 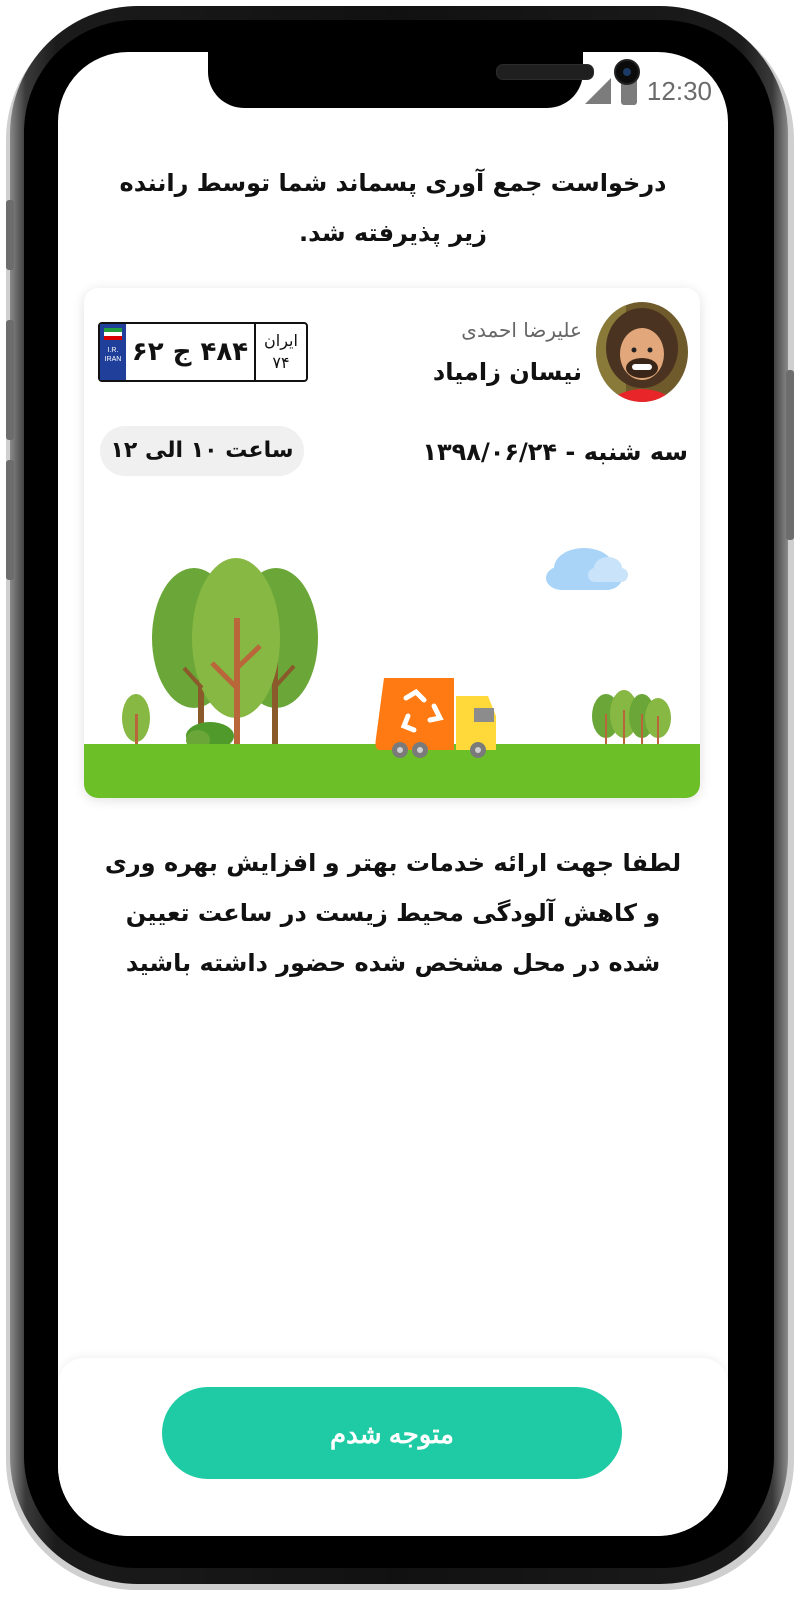 I want to click on status-bar: 12:30, so click(x=648, y=90).